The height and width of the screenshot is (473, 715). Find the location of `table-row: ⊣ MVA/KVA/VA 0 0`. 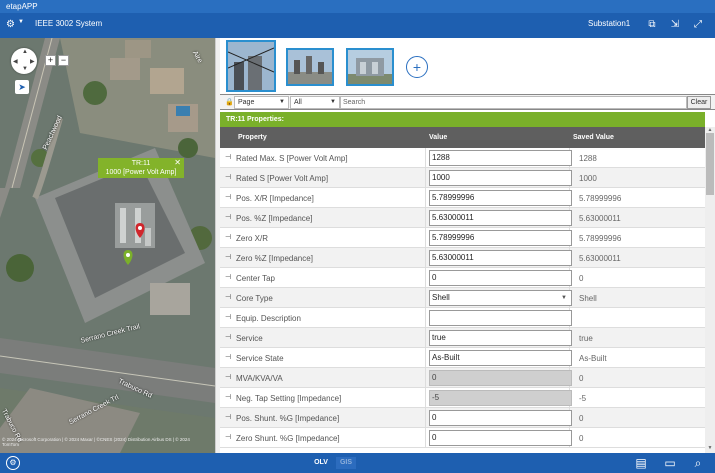

table-row: ⊣ MVA/KVA/VA 0 0 is located at coordinates (462, 378).